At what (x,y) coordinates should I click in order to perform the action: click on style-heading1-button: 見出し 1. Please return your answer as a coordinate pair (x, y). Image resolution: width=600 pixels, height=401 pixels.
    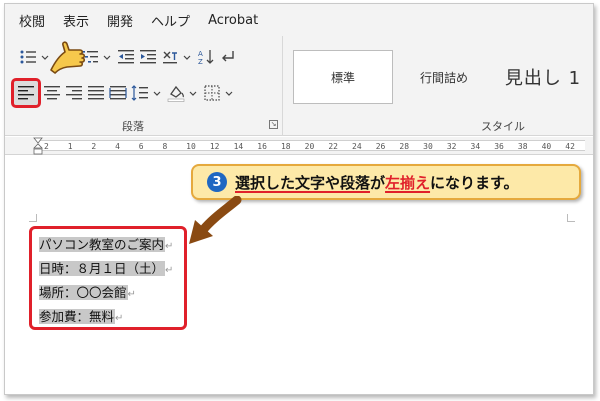
    Looking at the image, I should click on (543, 77).